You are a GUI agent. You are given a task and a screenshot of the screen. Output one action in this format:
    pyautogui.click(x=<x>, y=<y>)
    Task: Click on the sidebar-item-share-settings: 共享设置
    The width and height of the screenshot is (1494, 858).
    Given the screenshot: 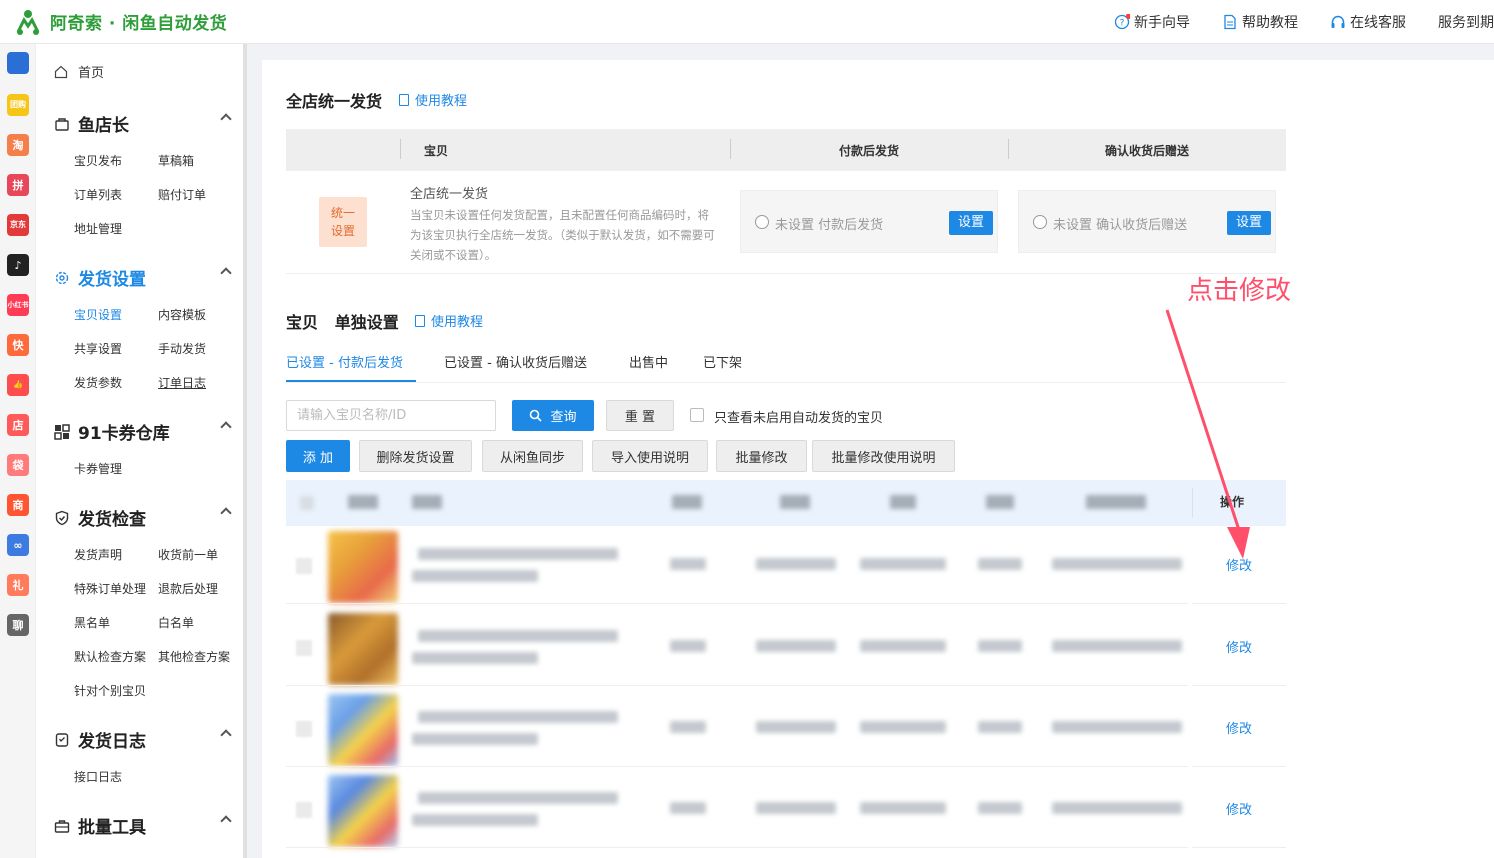 What is the action you would take?
    pyautogui.click(x=98, y=348)
    